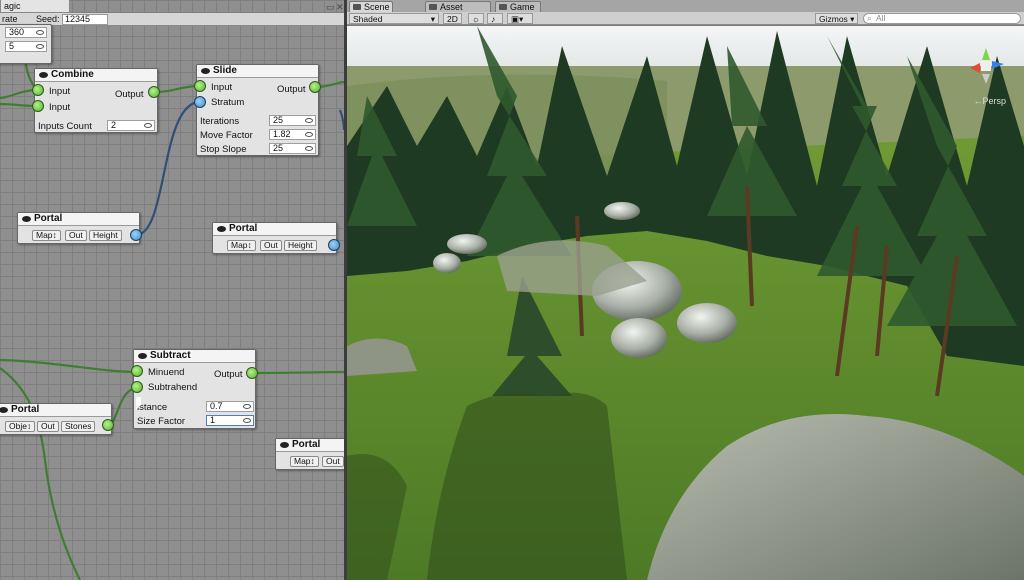  I want to click on axis-gizmo-icon, so click(987, 66).